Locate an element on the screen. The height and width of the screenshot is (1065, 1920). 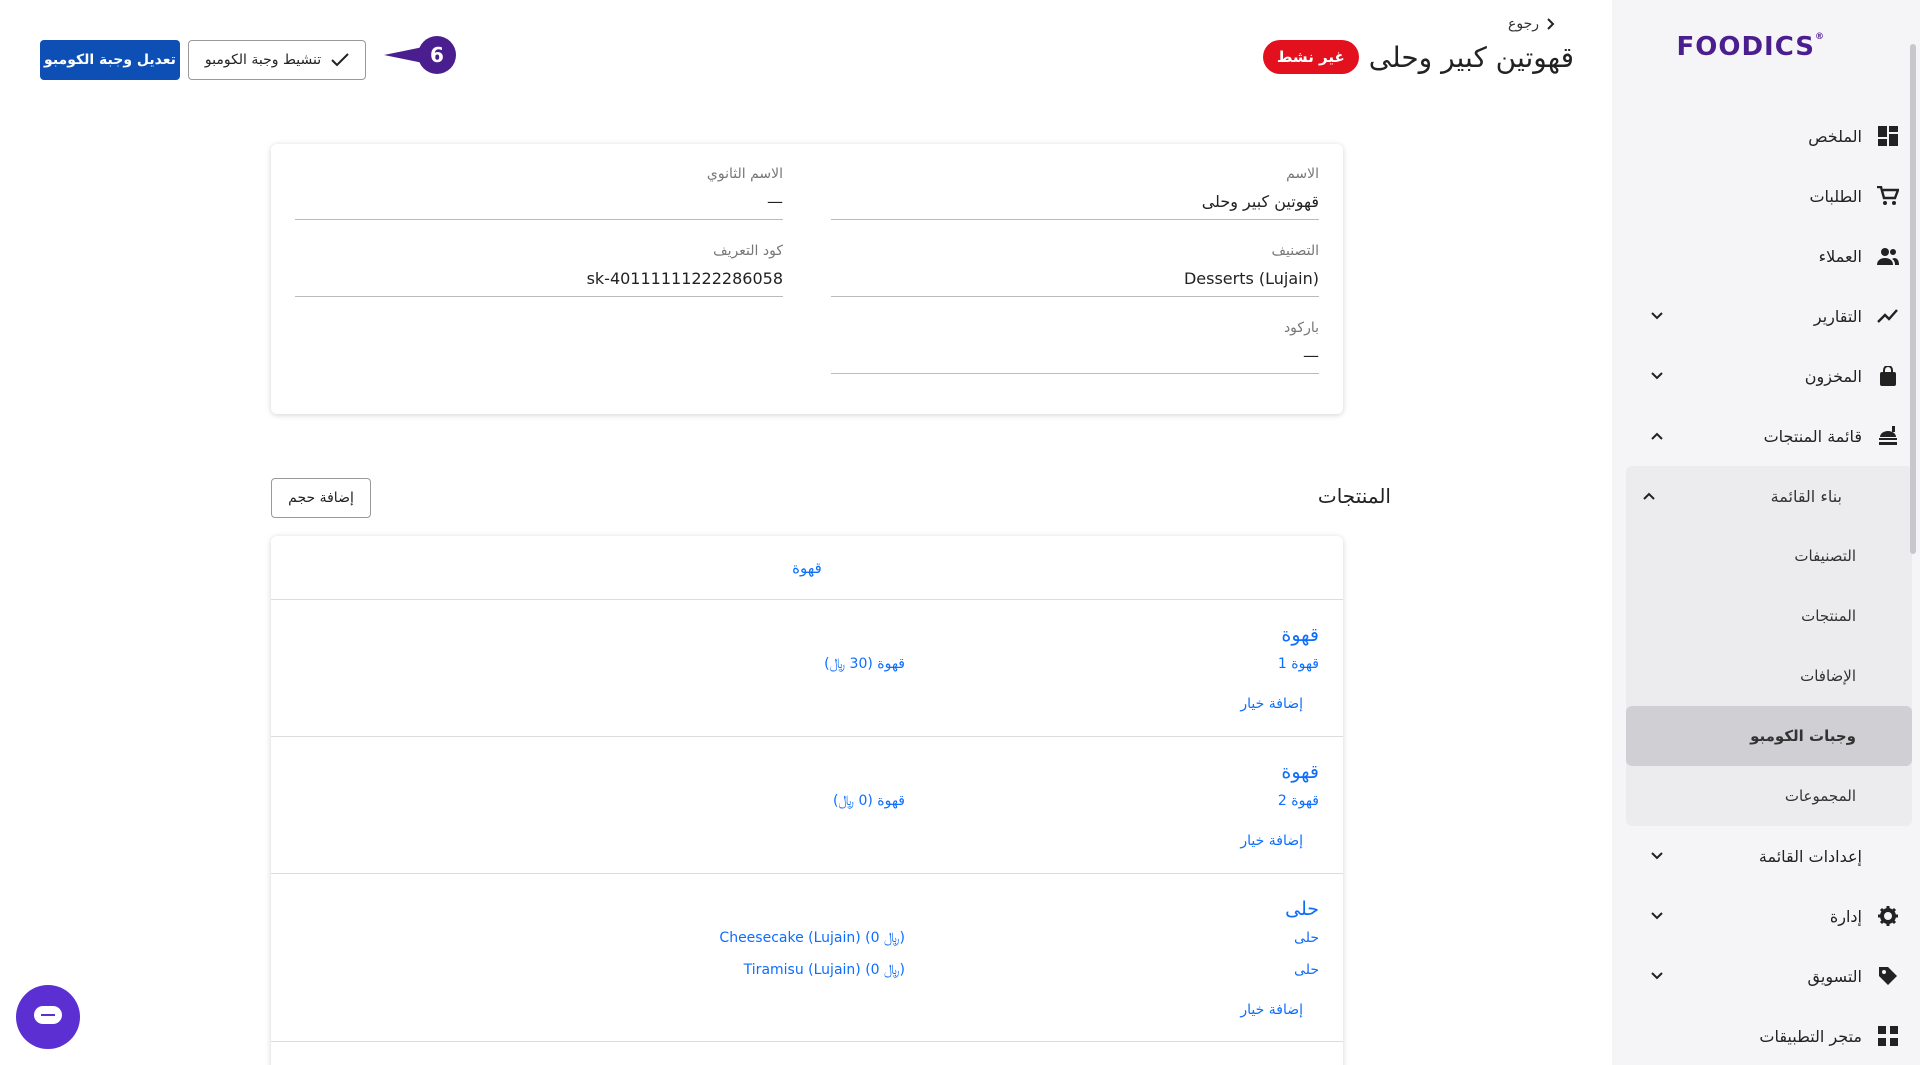
sidebar-item-modifiers: الإضافات is located at coordinates (1769, 676).